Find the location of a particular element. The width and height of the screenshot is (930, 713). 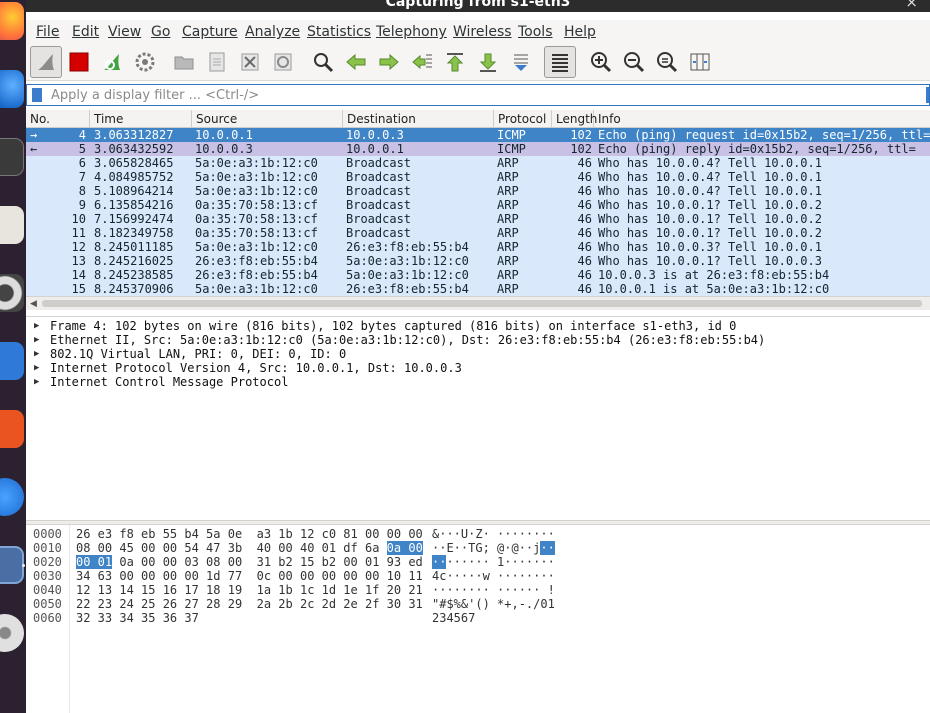

cell-protocol: ARP is located at coordinates (508, 191).